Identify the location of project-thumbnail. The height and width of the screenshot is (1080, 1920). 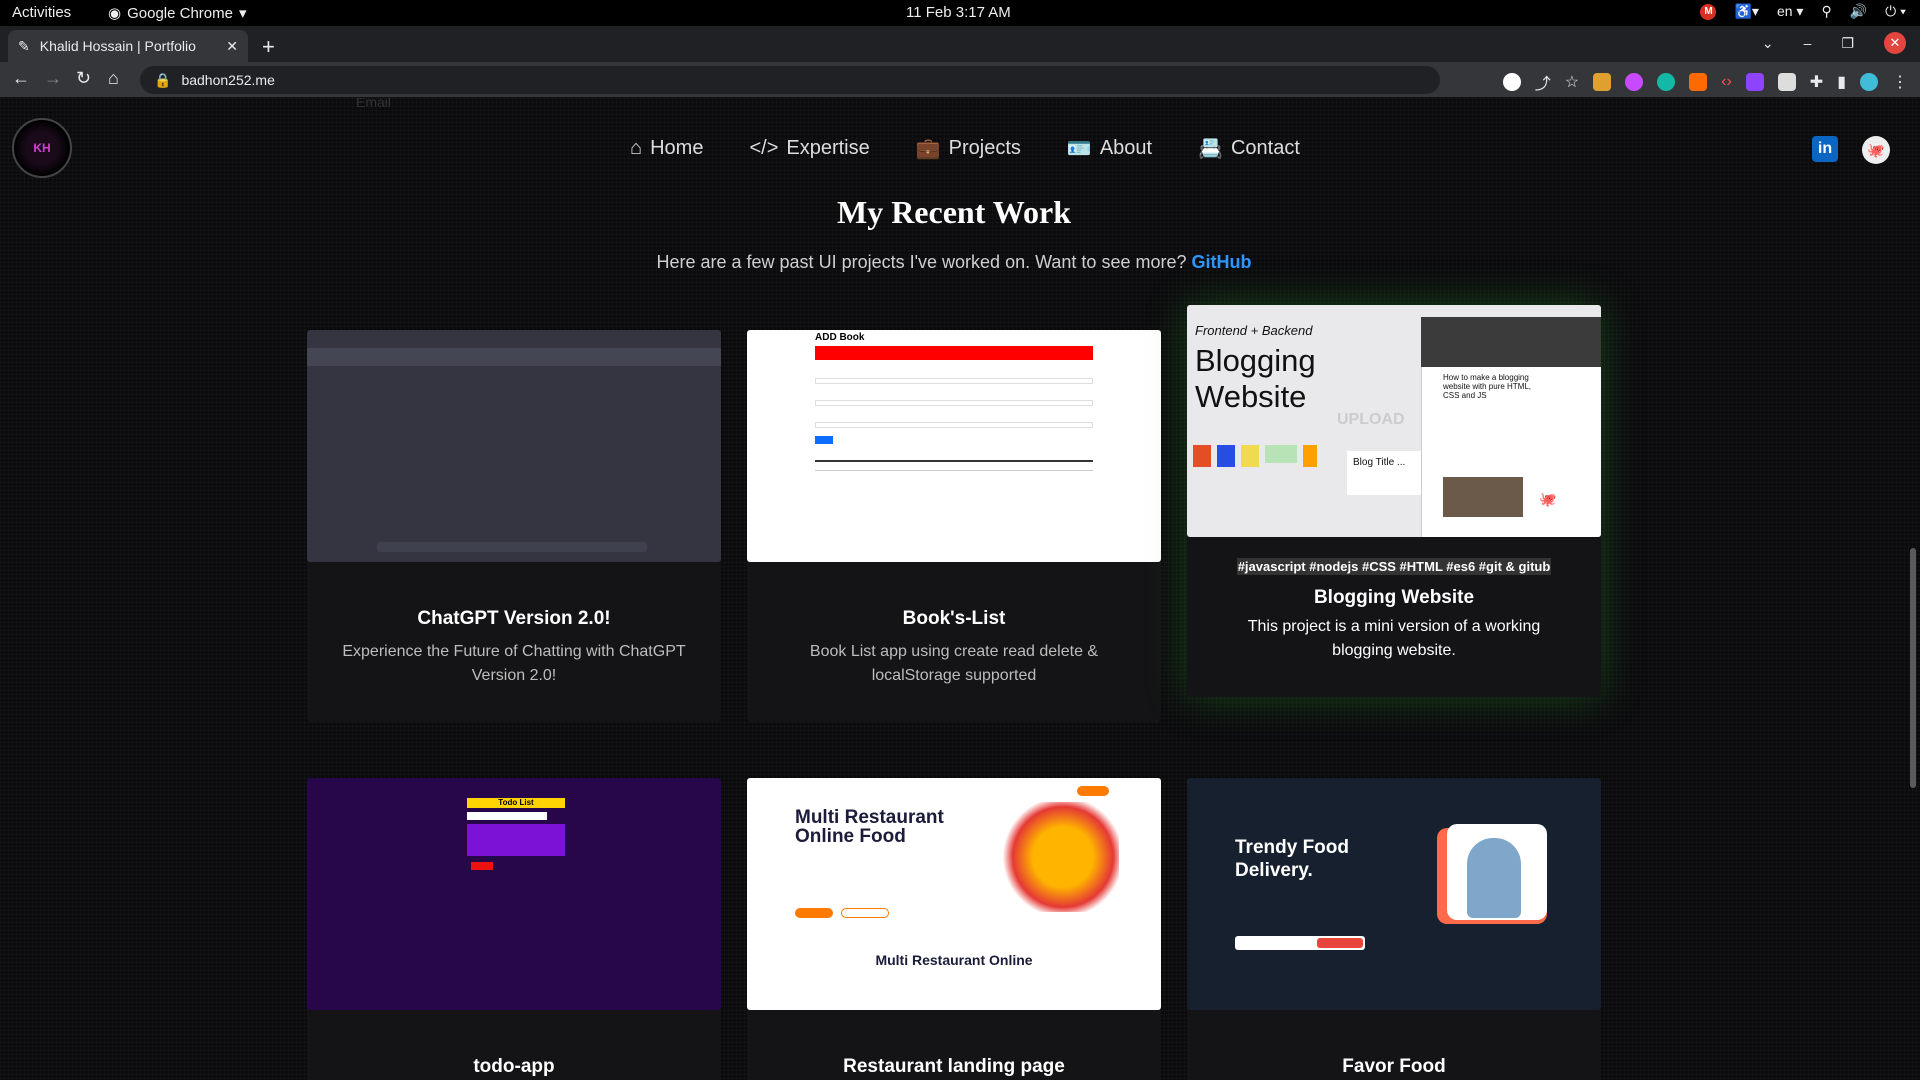
(514, 446).